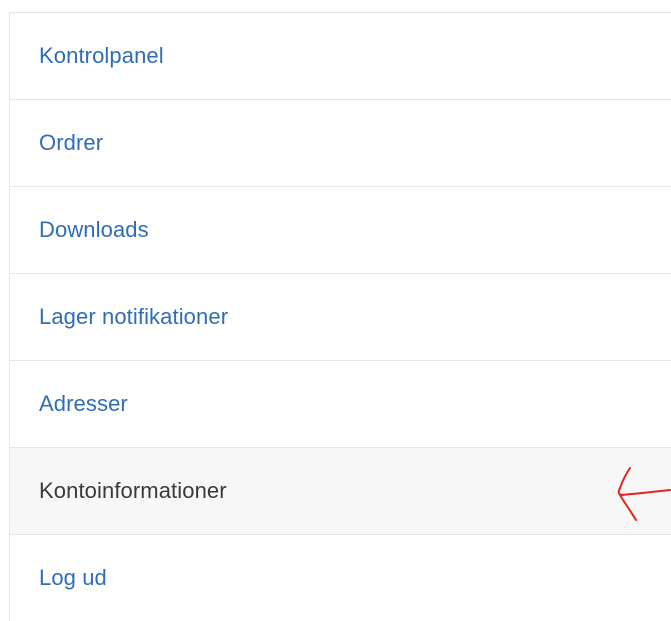 This screenshot has width=671, height=621. What do you see at coordinates (340, 578) in the screenshot?
I see `nav-item-log-ud: Log ud` at bounding box center [340, 578].